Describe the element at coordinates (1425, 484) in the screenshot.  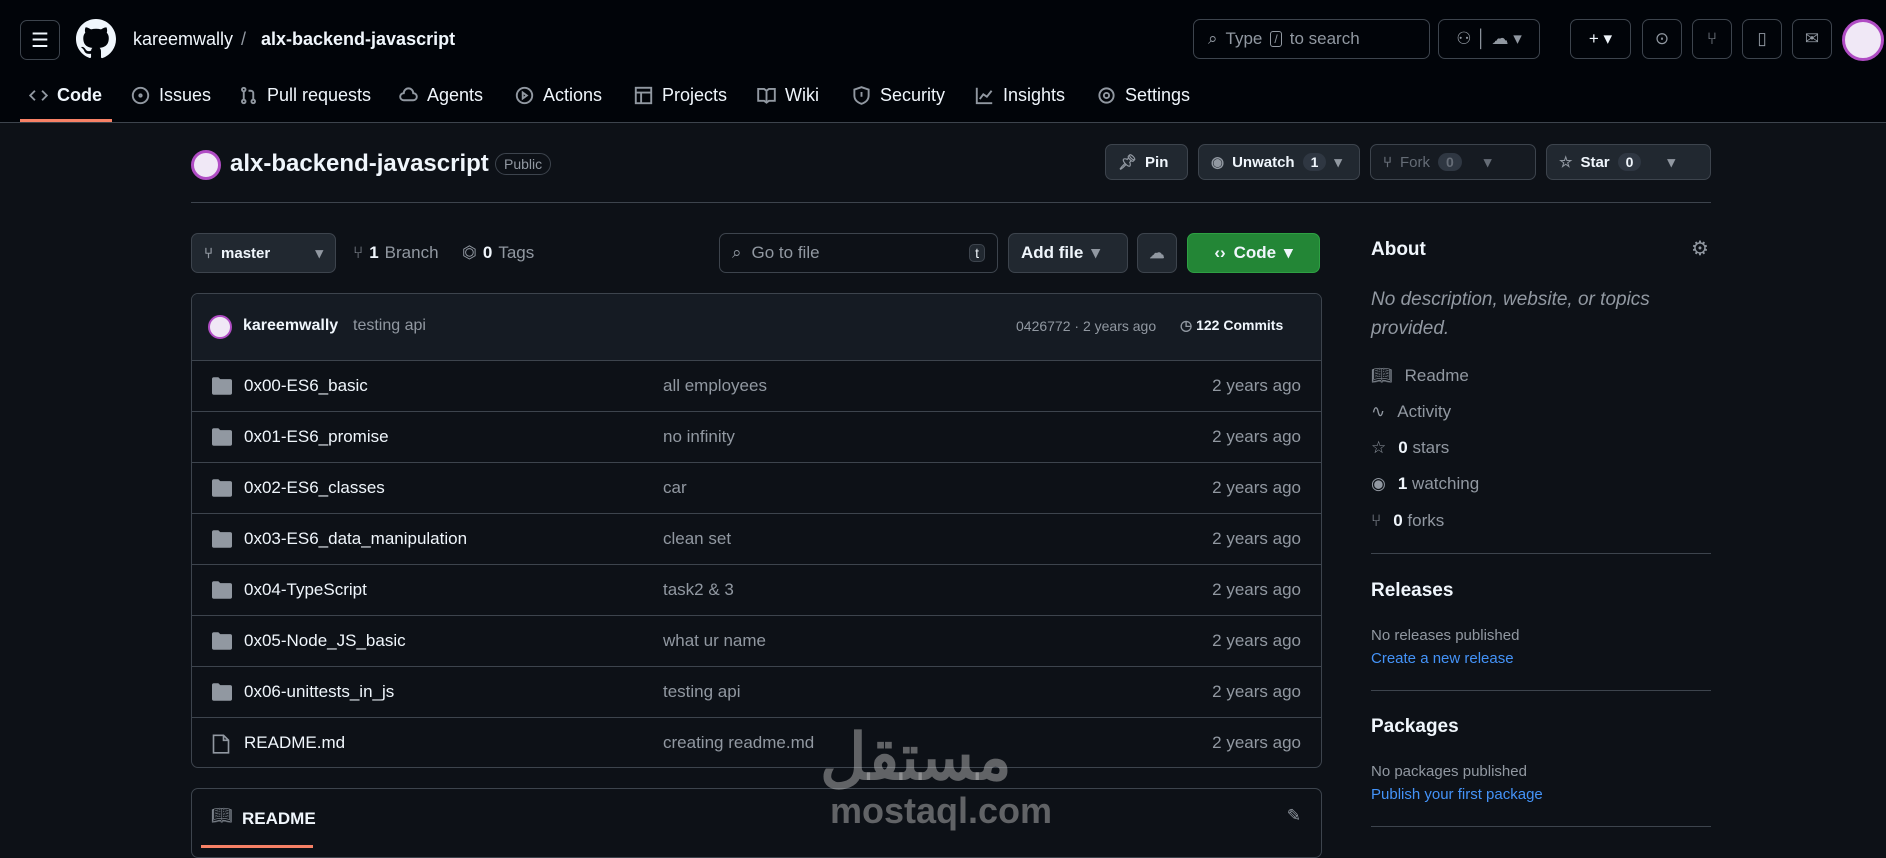
I see `watching-link: ◉ 1 watching` at that location.